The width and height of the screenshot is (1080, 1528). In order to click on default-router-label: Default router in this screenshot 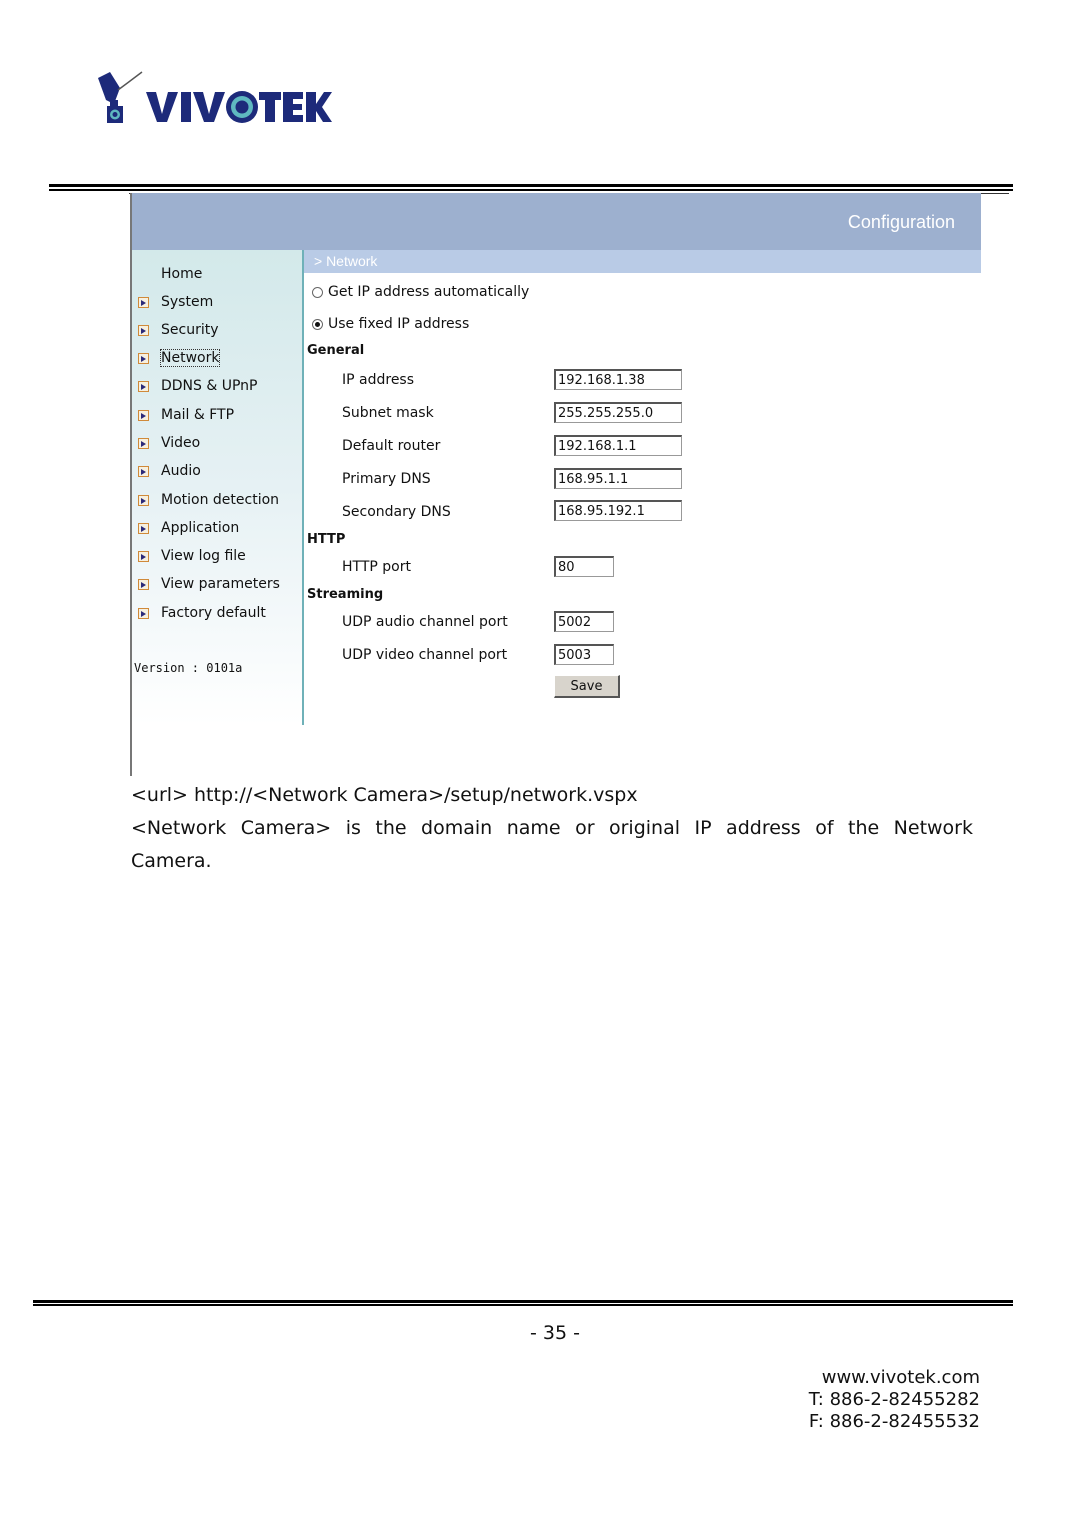, I will do `click(391, 446)`.